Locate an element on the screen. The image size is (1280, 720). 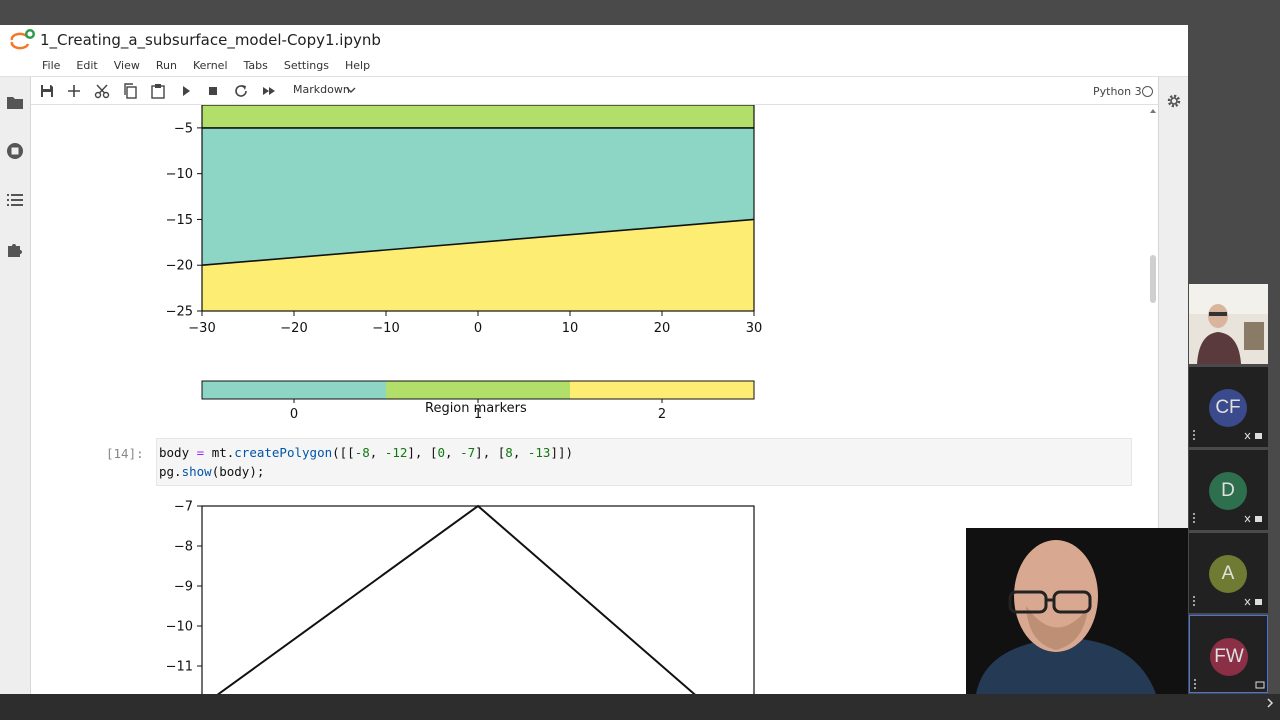
avatar: A is located at coordinates (1228, 574).